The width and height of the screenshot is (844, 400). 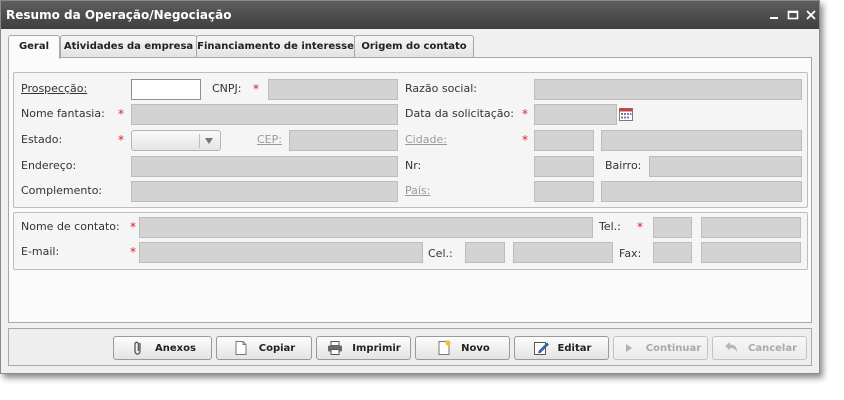 I want to click on prospeccao-label: Prospecção:, so click(x=54, y=89).